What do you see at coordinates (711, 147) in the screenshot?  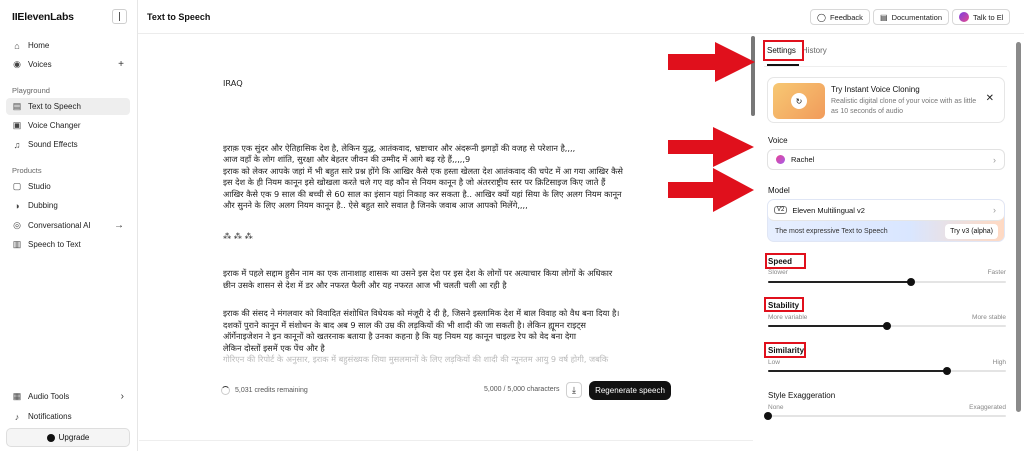 I see `annotation-arrow-voice` at bounding box center [711, 147].